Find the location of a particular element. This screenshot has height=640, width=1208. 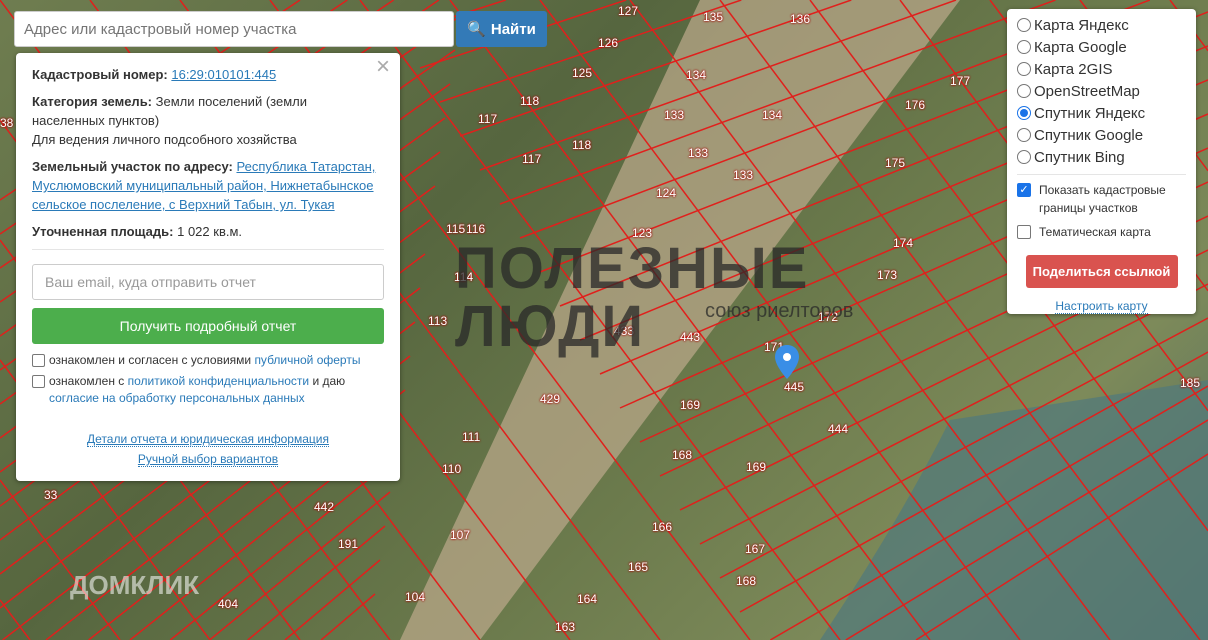

layer-option: Карта Яндекс is located at coordinates (1101, 25).